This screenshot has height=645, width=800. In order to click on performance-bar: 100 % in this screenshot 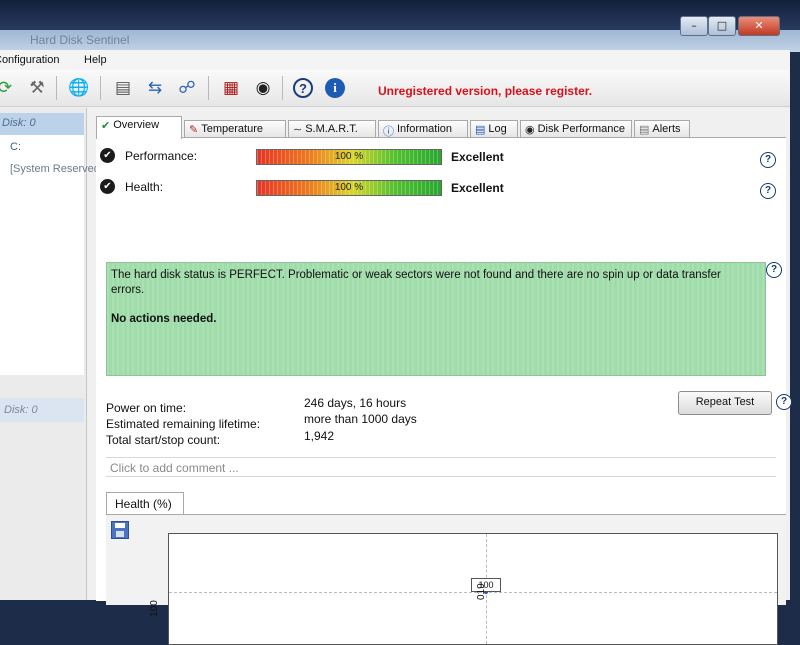, I will do `click(349, 157)`.